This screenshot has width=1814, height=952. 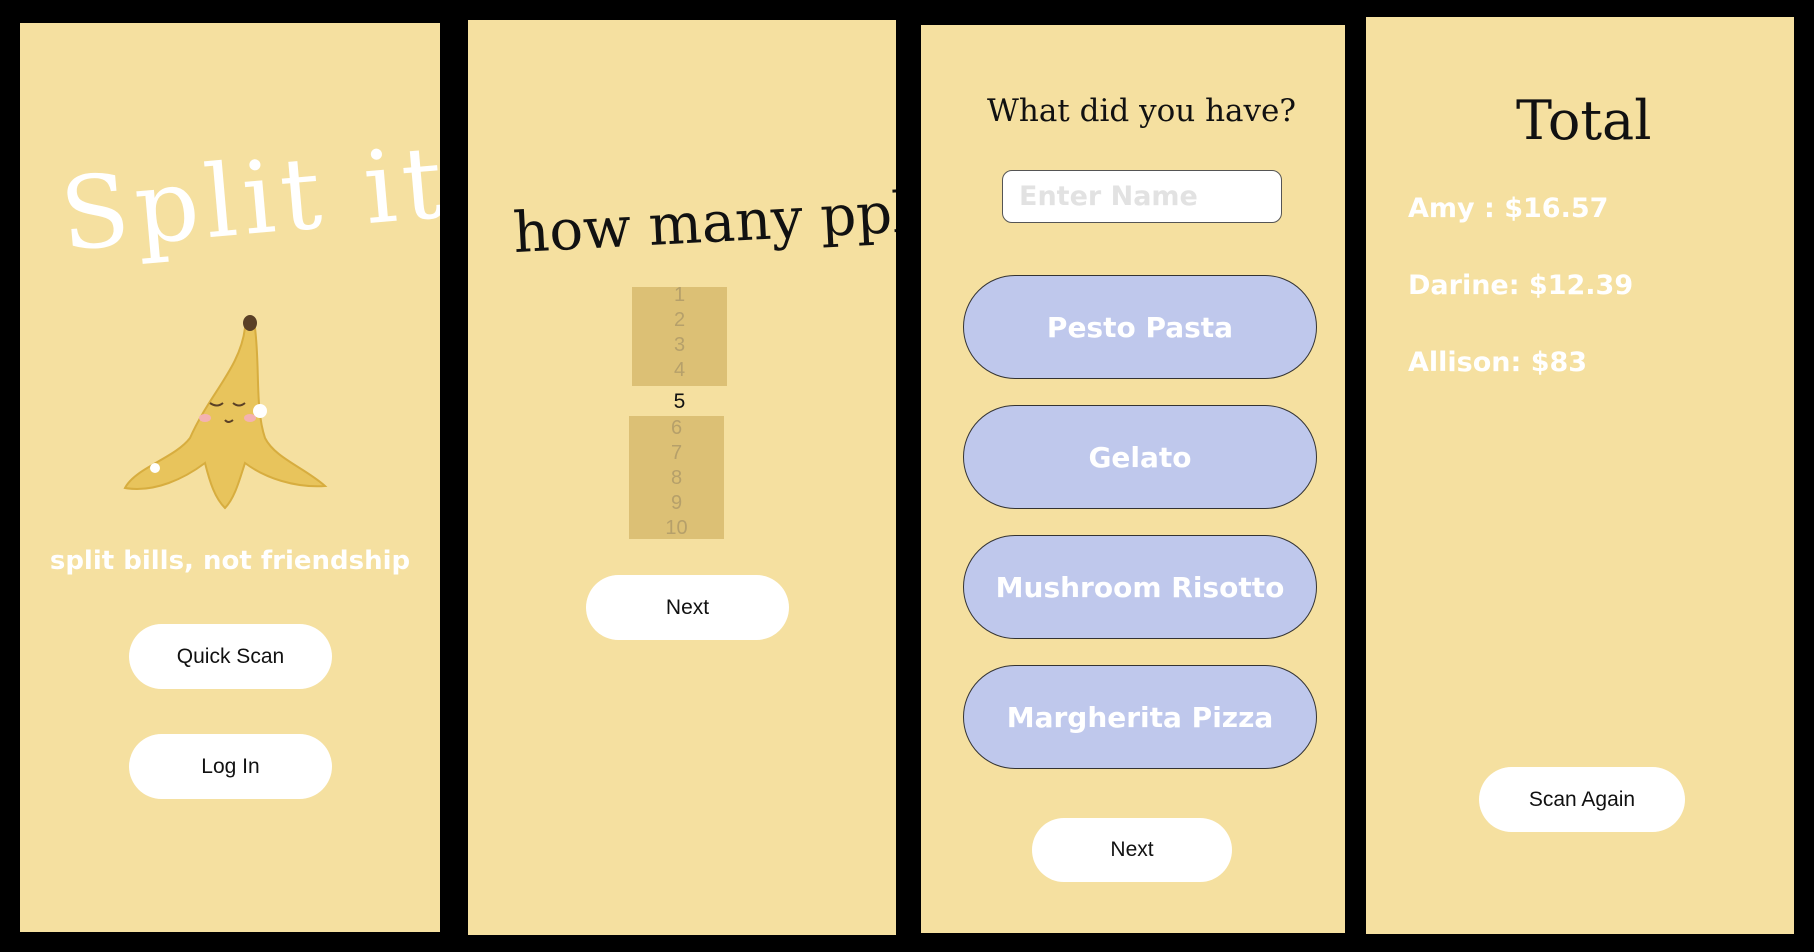 I want to click on picker-upper-highlight: 1 2 3 4, so click(x=679, y=335).